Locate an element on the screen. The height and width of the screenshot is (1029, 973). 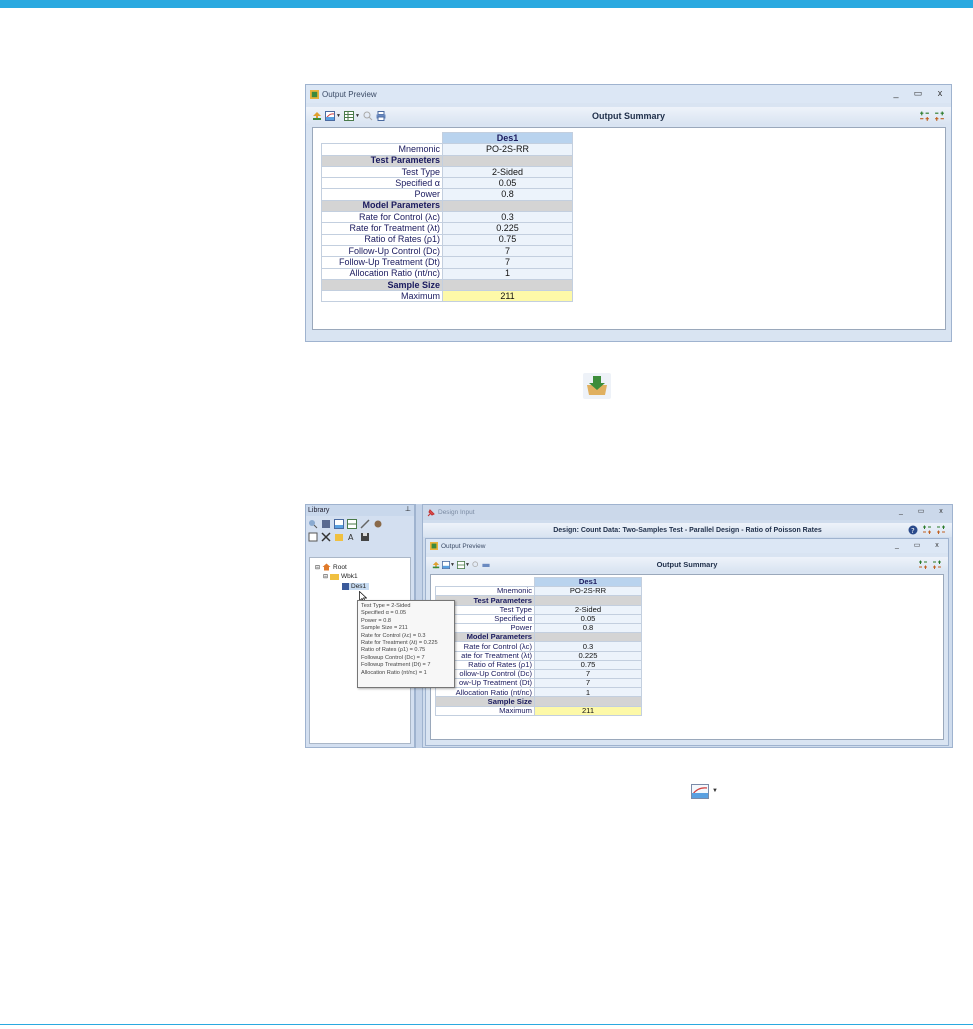
window-title: Design Input is located at coordinates (456, 512).